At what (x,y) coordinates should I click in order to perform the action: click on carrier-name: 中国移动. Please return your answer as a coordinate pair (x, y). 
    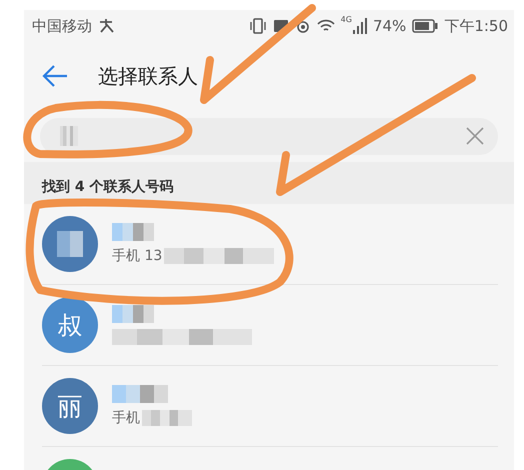
    Looking at the image, I should click on (62, 26).